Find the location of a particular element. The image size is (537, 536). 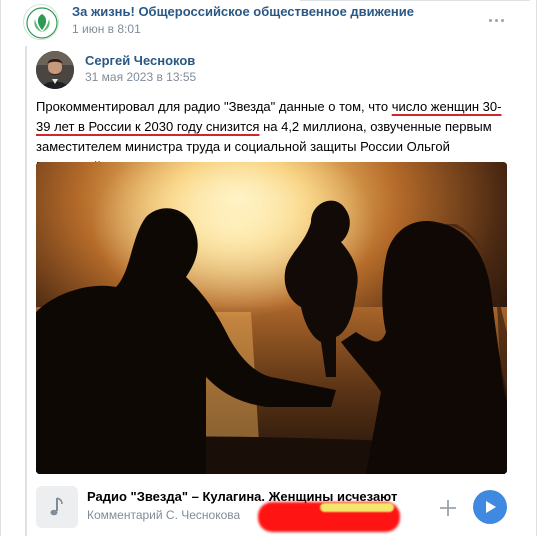

plus-glyph is located at coordinates (448, 508).